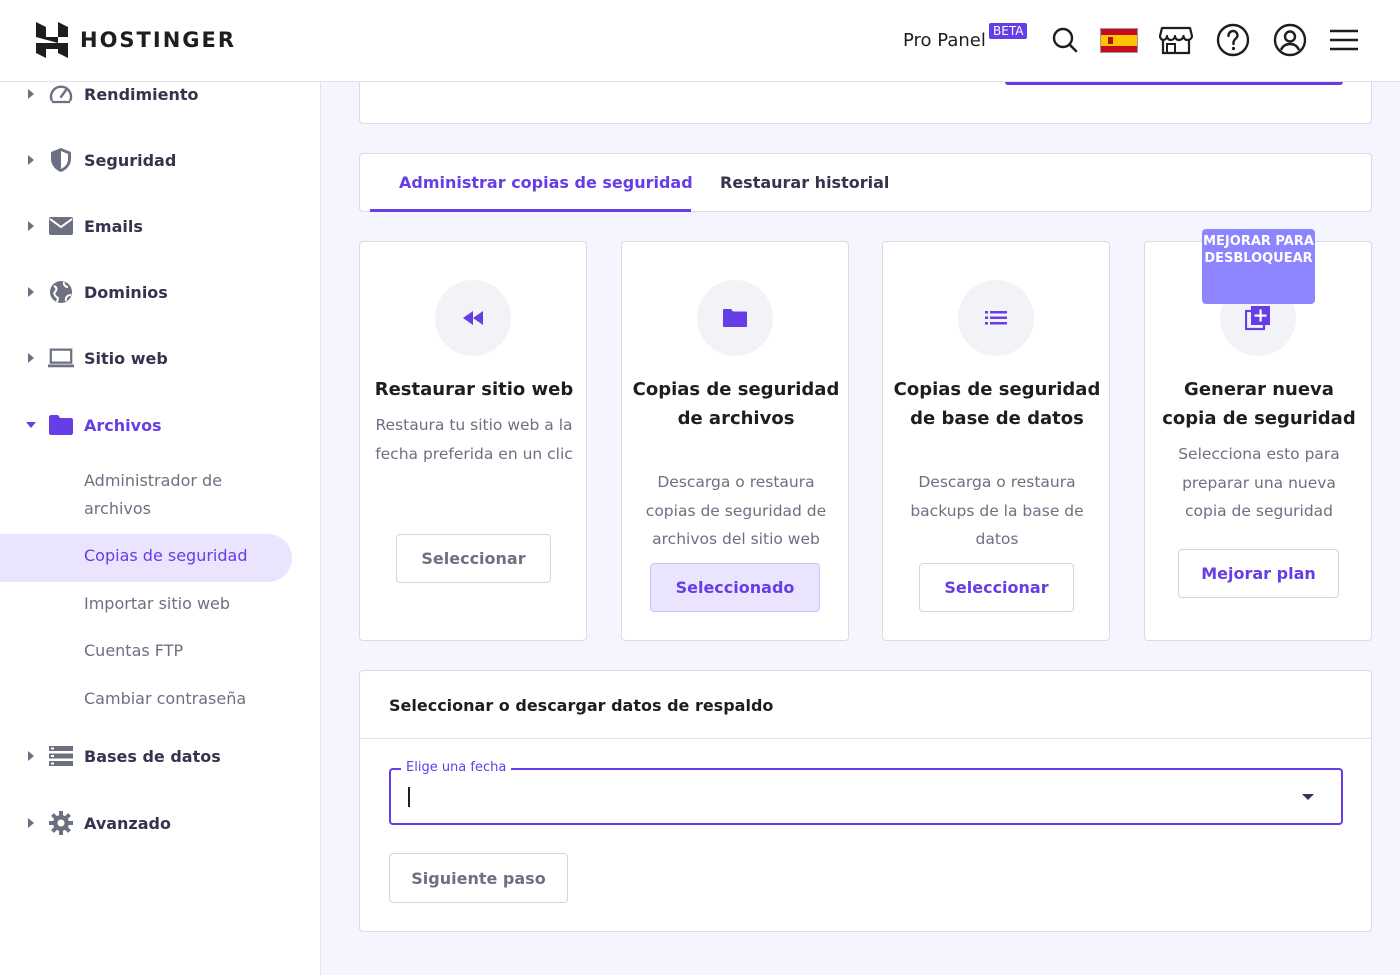 Image resolution: width=1400 pixels, height=975 pixels. Describe the element at coordinates (141, 94) in the screenshot. I see `sidebar-item-label: Rendimiento` at that location.